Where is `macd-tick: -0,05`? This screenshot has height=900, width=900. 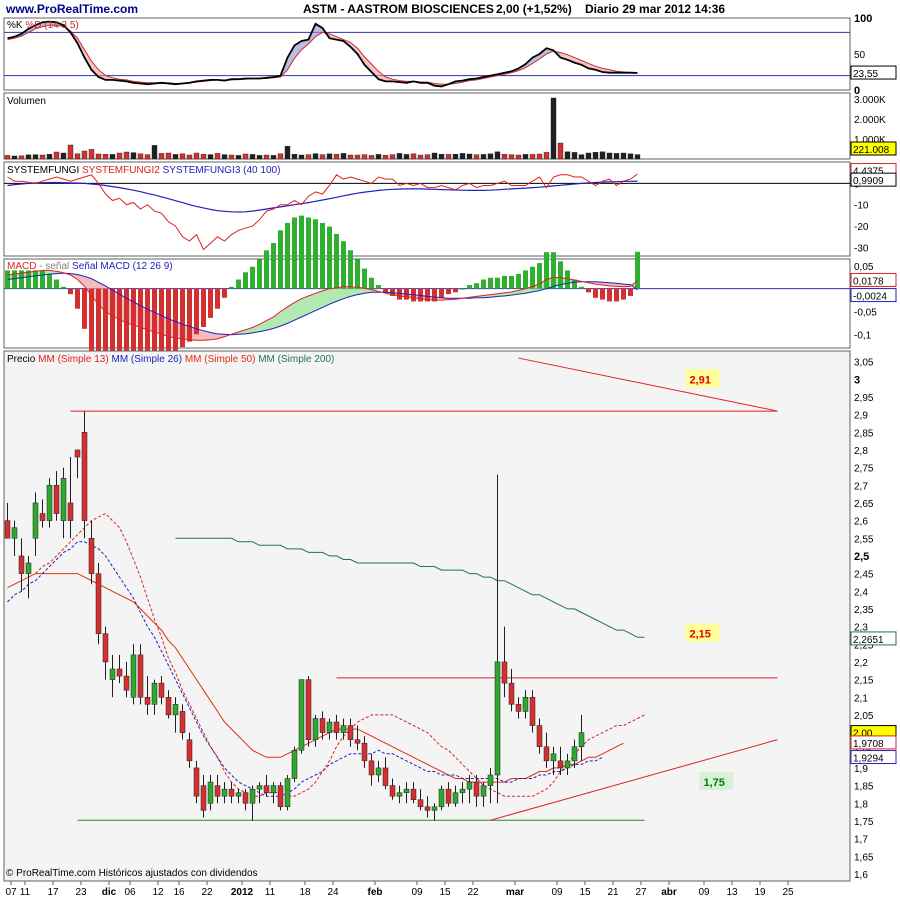 macd-tick: -0,05 is located at coordinates (865, 312).